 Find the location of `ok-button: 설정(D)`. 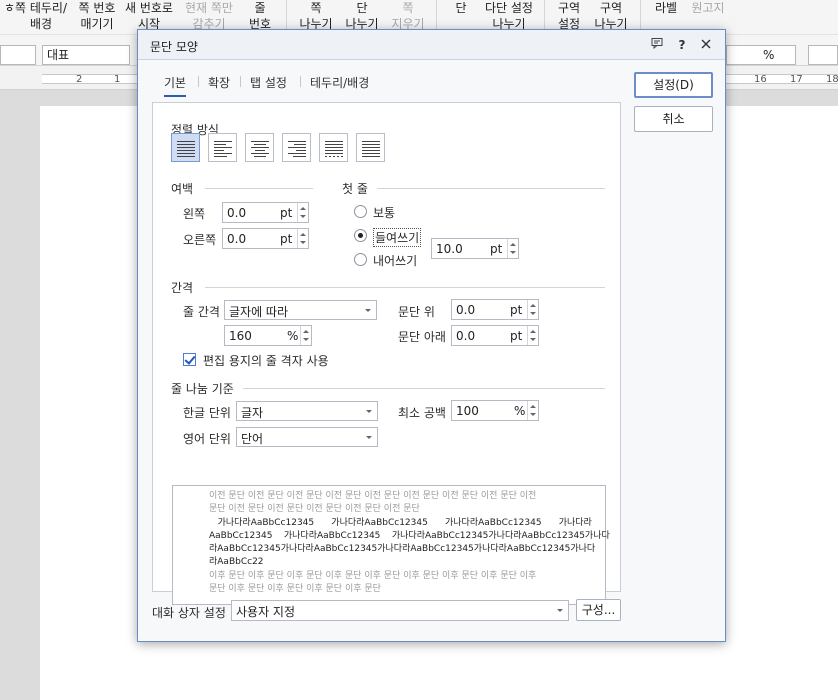

ok-button: 설정(D) is located at coordinates (673, 85).